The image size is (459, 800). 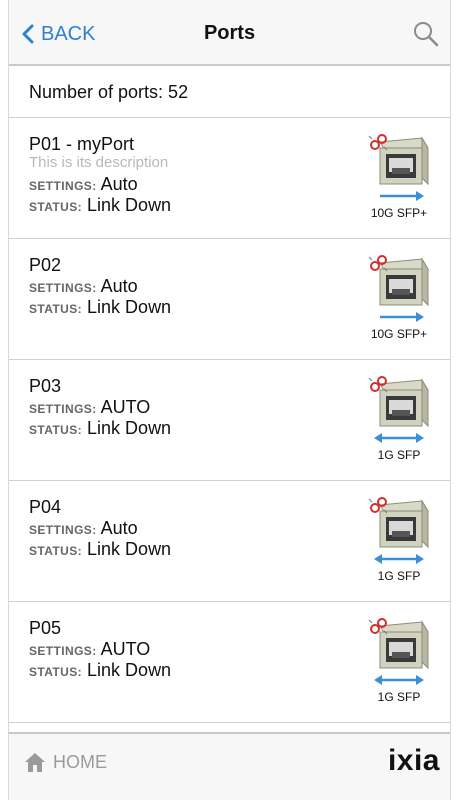 What do you see at coordinates (229, 92) in the screenshot?
I see `port-count: Number of ports: 52` at bounding box center [229, 92].